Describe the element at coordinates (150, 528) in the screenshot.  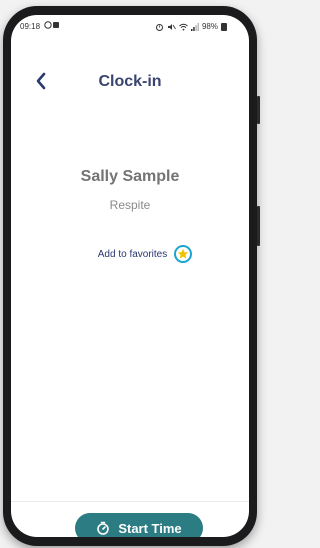
I see `start-time-label: Start Time` at that location.